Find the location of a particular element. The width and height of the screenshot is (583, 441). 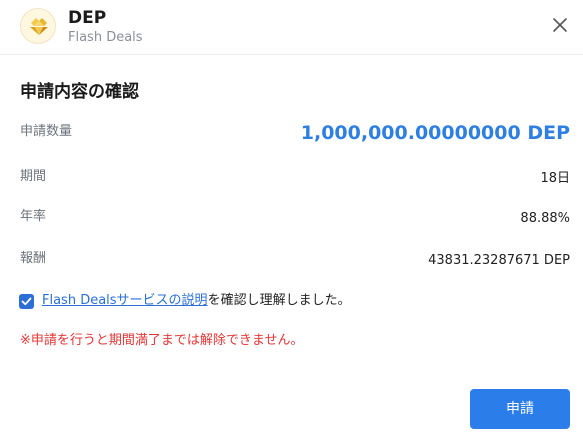

row-value-period: 18日 is located at coordinates (555, 178).